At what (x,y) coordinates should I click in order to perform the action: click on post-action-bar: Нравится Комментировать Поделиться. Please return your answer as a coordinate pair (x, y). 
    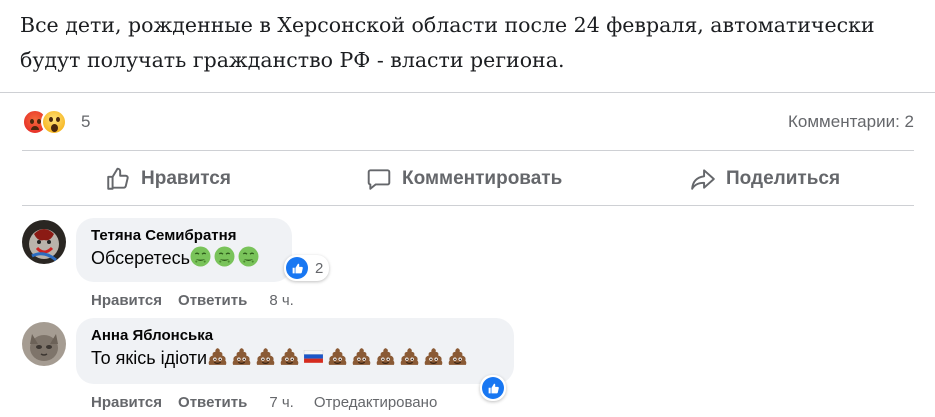
    Looking at the image, I should click on (468, 178).